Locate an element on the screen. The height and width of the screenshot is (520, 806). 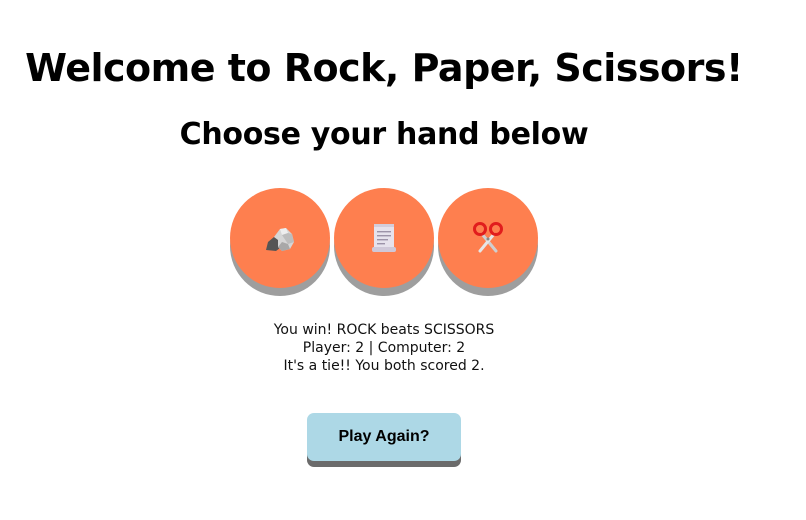
final-result-text: It's a tie!! You both scored 2. is located at coordinates (384, 366).